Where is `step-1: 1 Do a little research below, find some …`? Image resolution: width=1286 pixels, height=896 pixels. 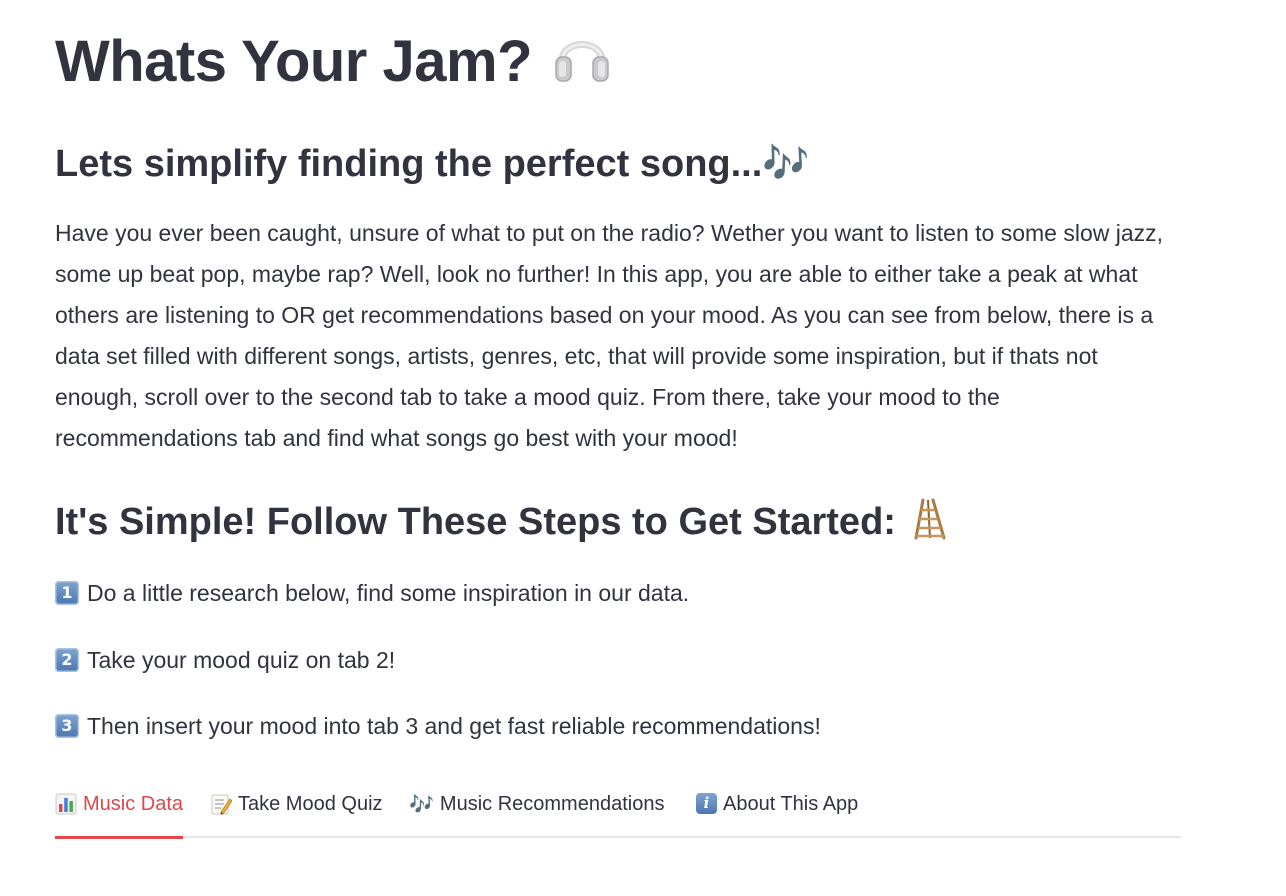
step-1: 1 Do a little research below, find some … is located at coordinates (372, 593).